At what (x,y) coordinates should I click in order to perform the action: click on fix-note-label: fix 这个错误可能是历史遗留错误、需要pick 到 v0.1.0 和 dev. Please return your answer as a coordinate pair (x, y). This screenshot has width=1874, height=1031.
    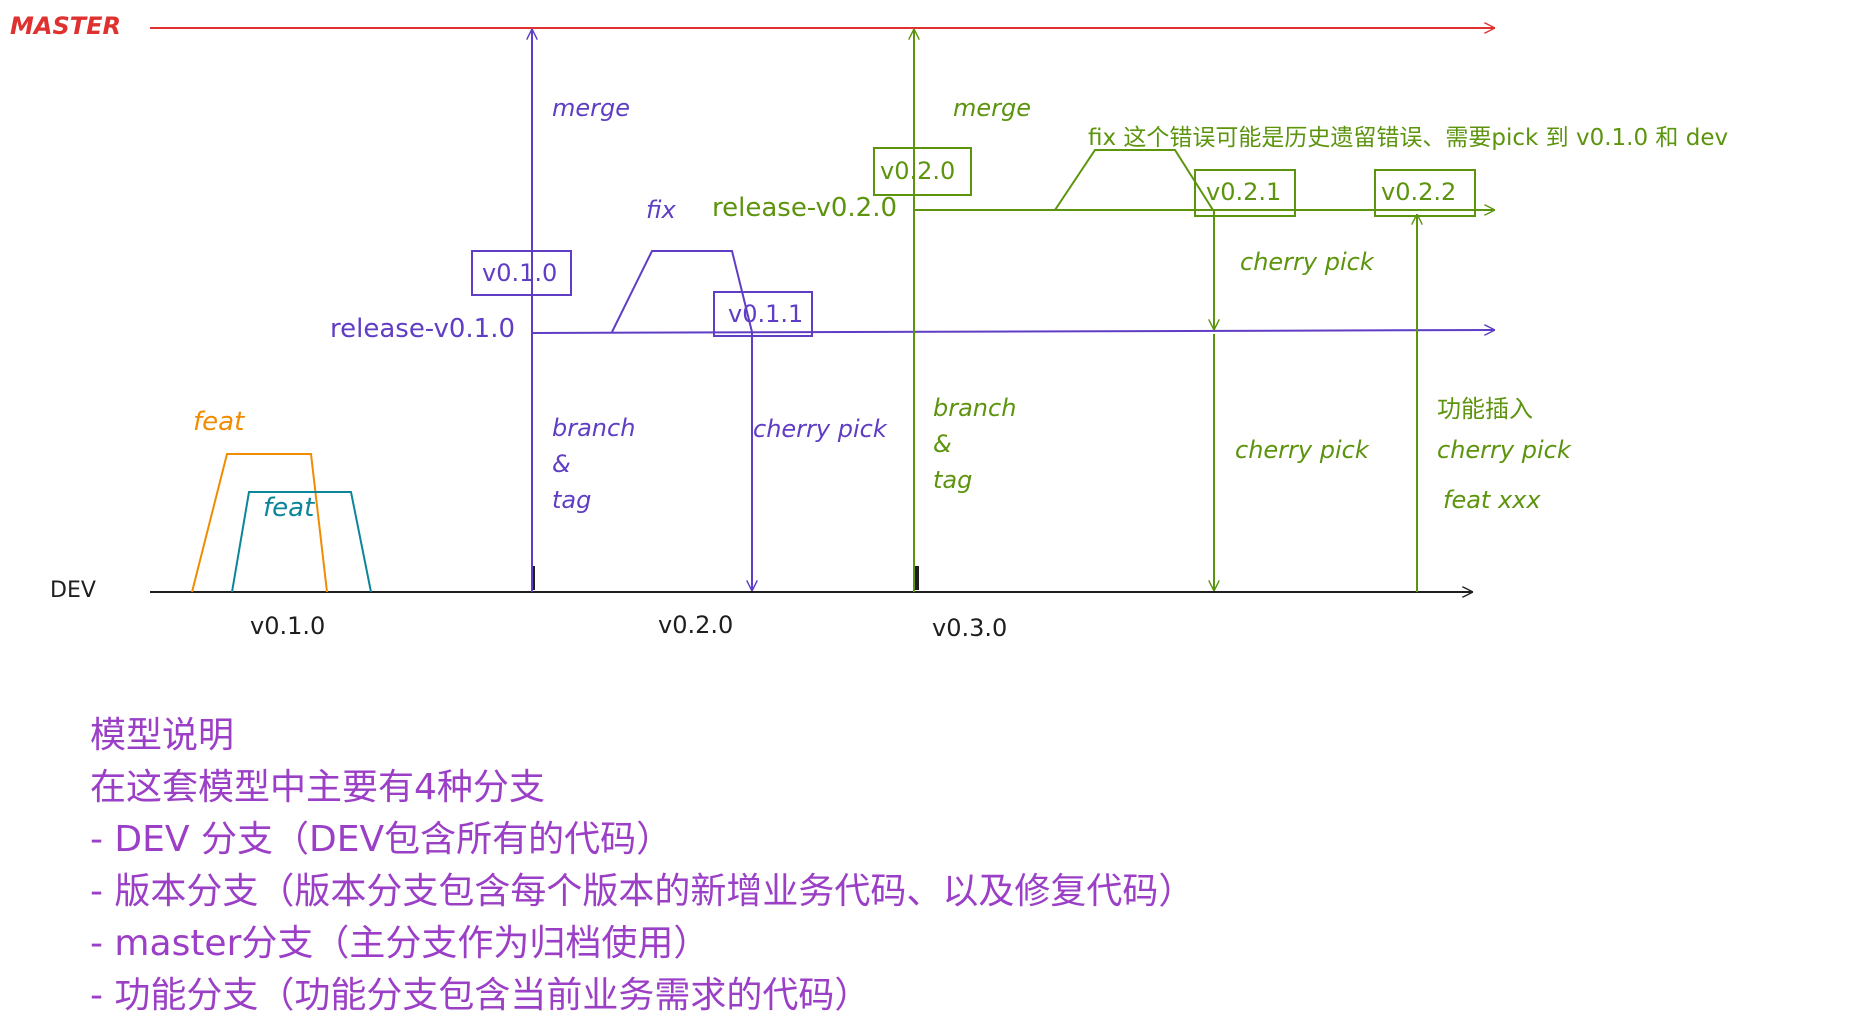
    Looking at the image, I should click on (1408, 138).